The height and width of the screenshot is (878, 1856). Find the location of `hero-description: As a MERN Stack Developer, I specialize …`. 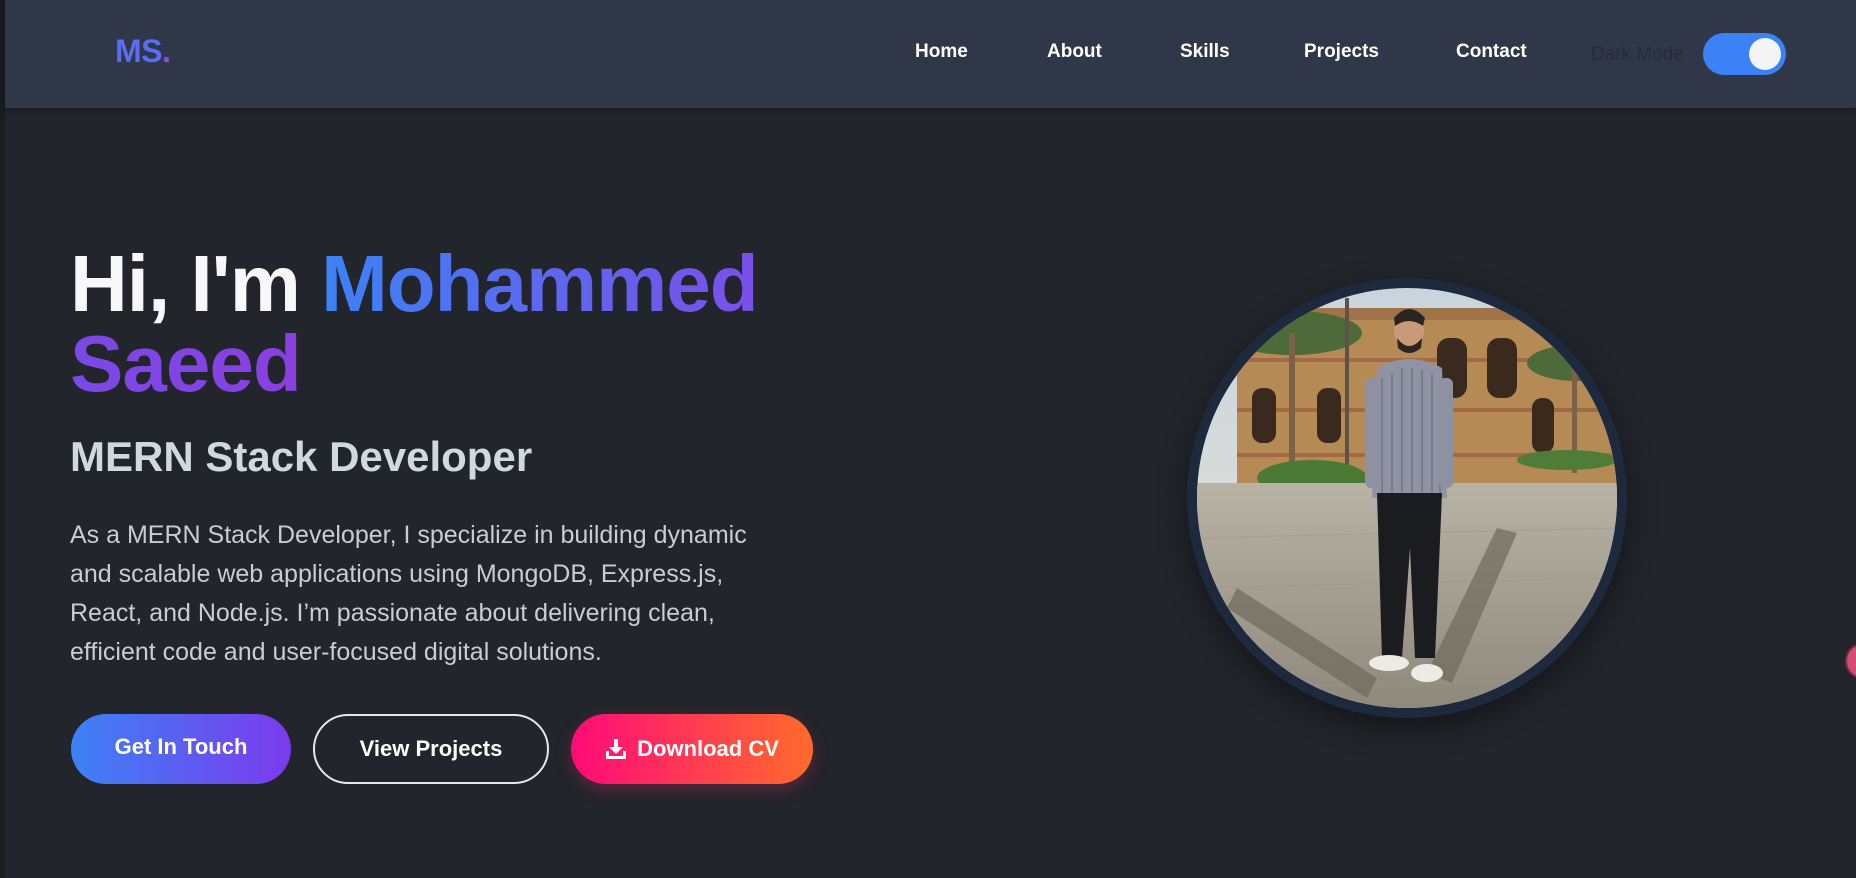

hero-description: As a MERN Stack Developer, I specialize … is located at coordinates (408, 593).